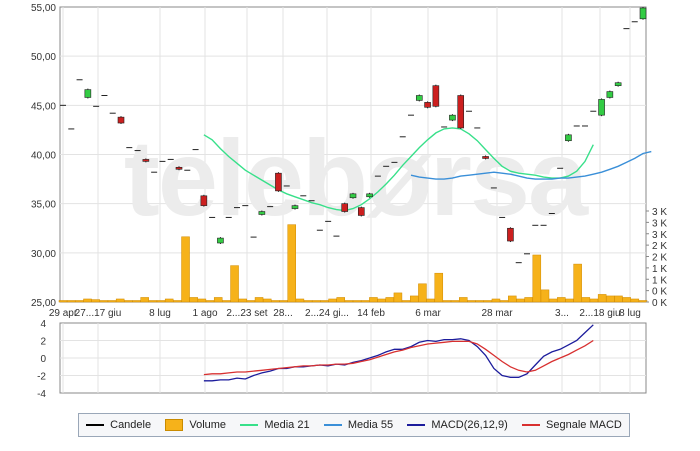 The image size is (700, 451). I want to click on x-tick-label: 29 apr, so click(63, 313).